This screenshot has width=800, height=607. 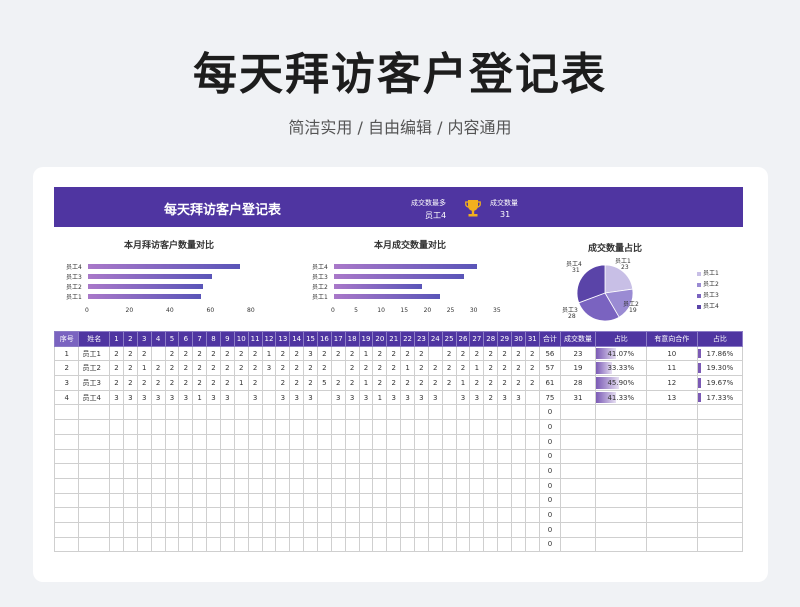 I want to click on deal-count-value: 31, so click(x=505, y=214).